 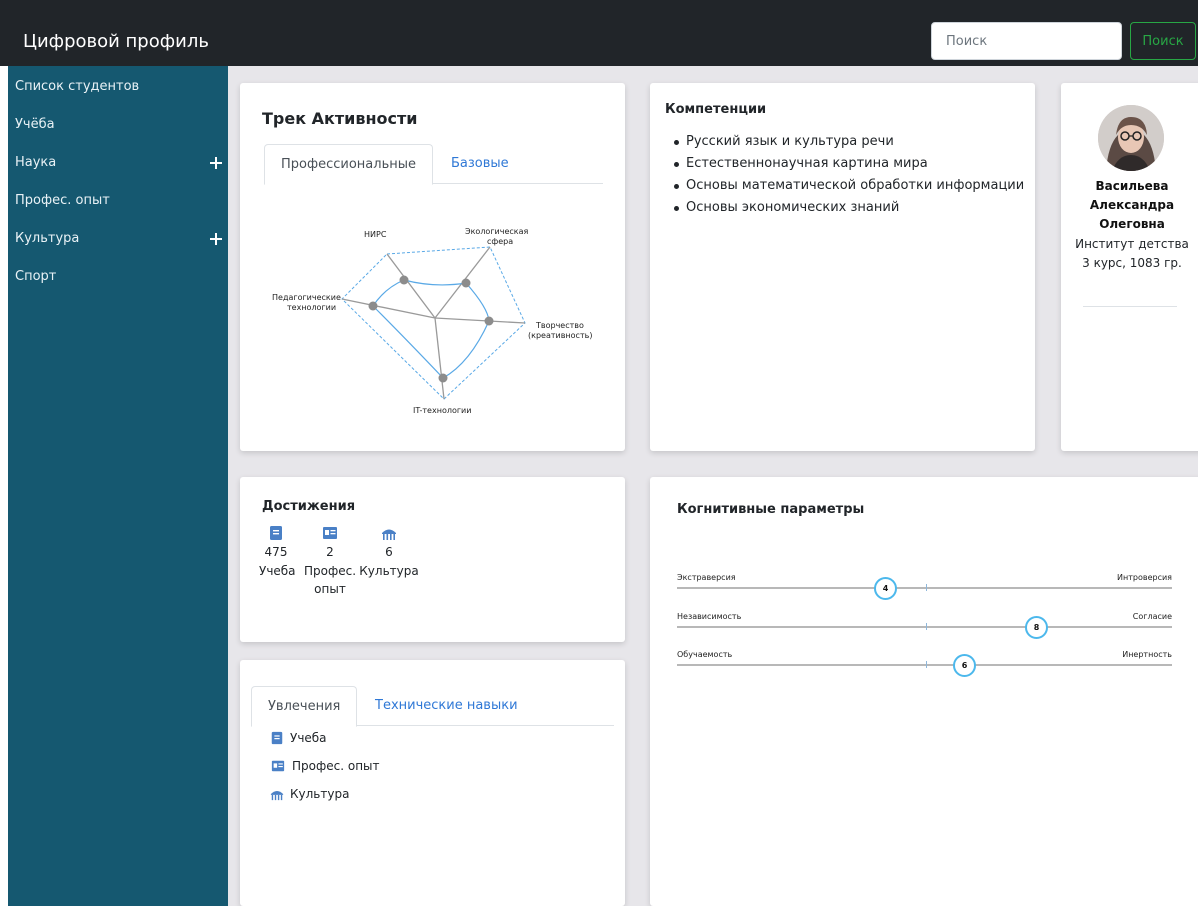 What do you see at coordinates (706, 577) in the screenshot?
I see `cognitive-left-label: Экстраверсия` at bounding box center [706, 577].